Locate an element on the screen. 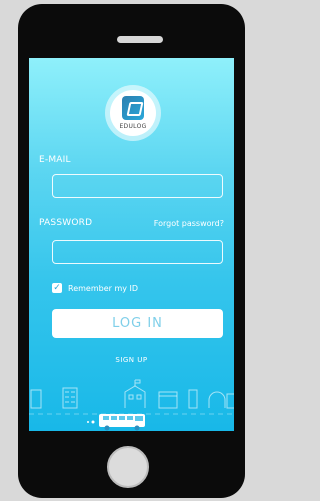 The image size is (320, 501). login-button: LOG IN is located at coordinates (137, 323).